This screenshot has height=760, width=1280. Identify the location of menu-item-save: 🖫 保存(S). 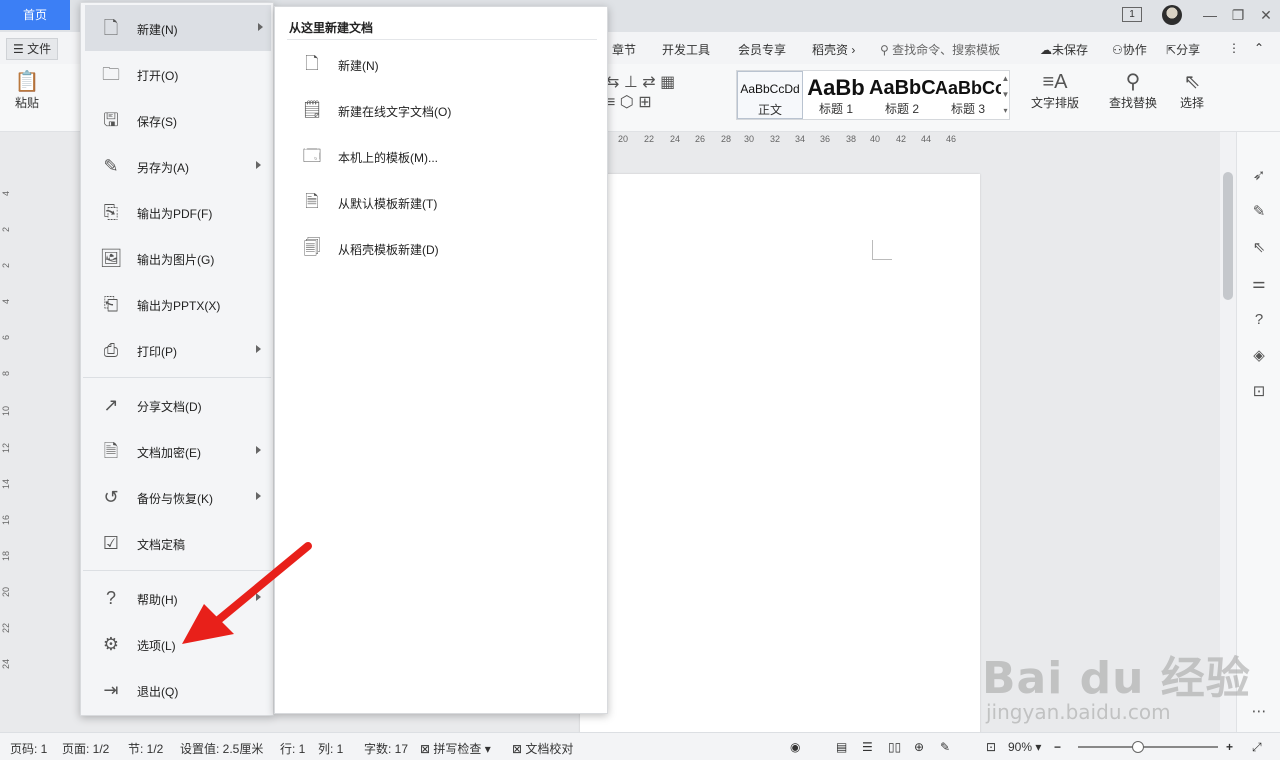
(177, 120).